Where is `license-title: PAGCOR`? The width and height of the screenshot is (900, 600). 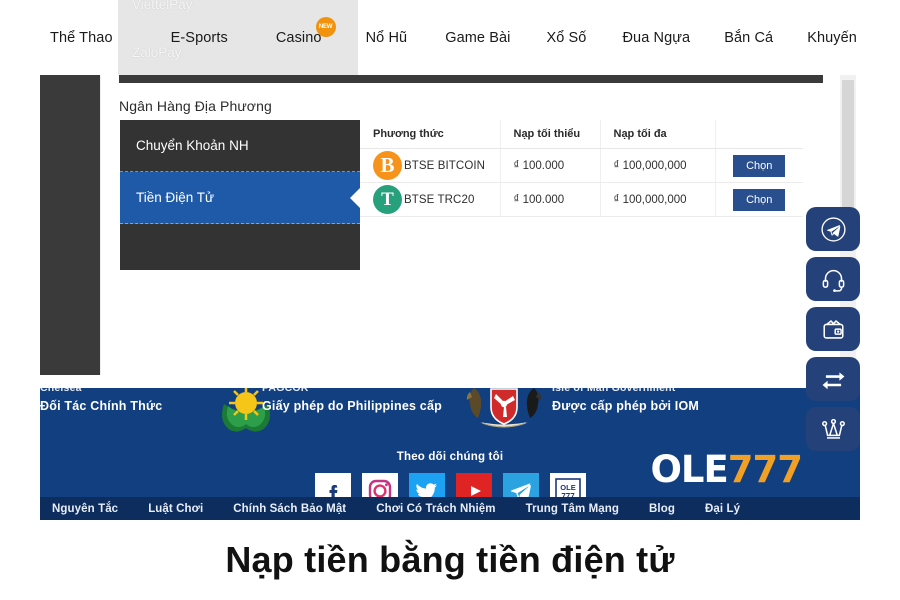 license-title: PAGCOR is located at coordinates (285, 391).